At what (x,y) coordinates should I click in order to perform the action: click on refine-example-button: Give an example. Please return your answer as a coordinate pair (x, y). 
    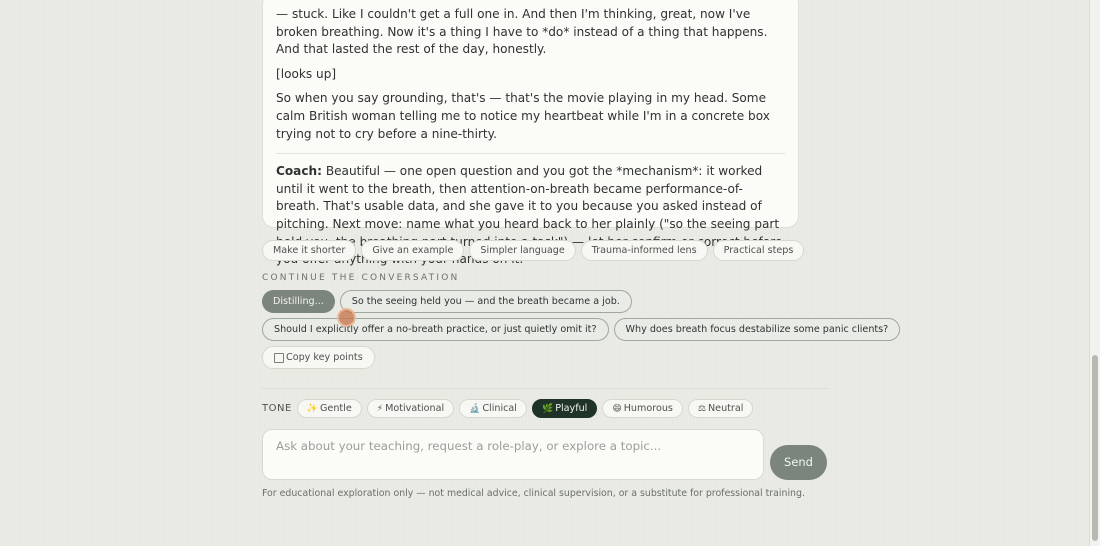
    Looking at the image, I should click on (413, 250).